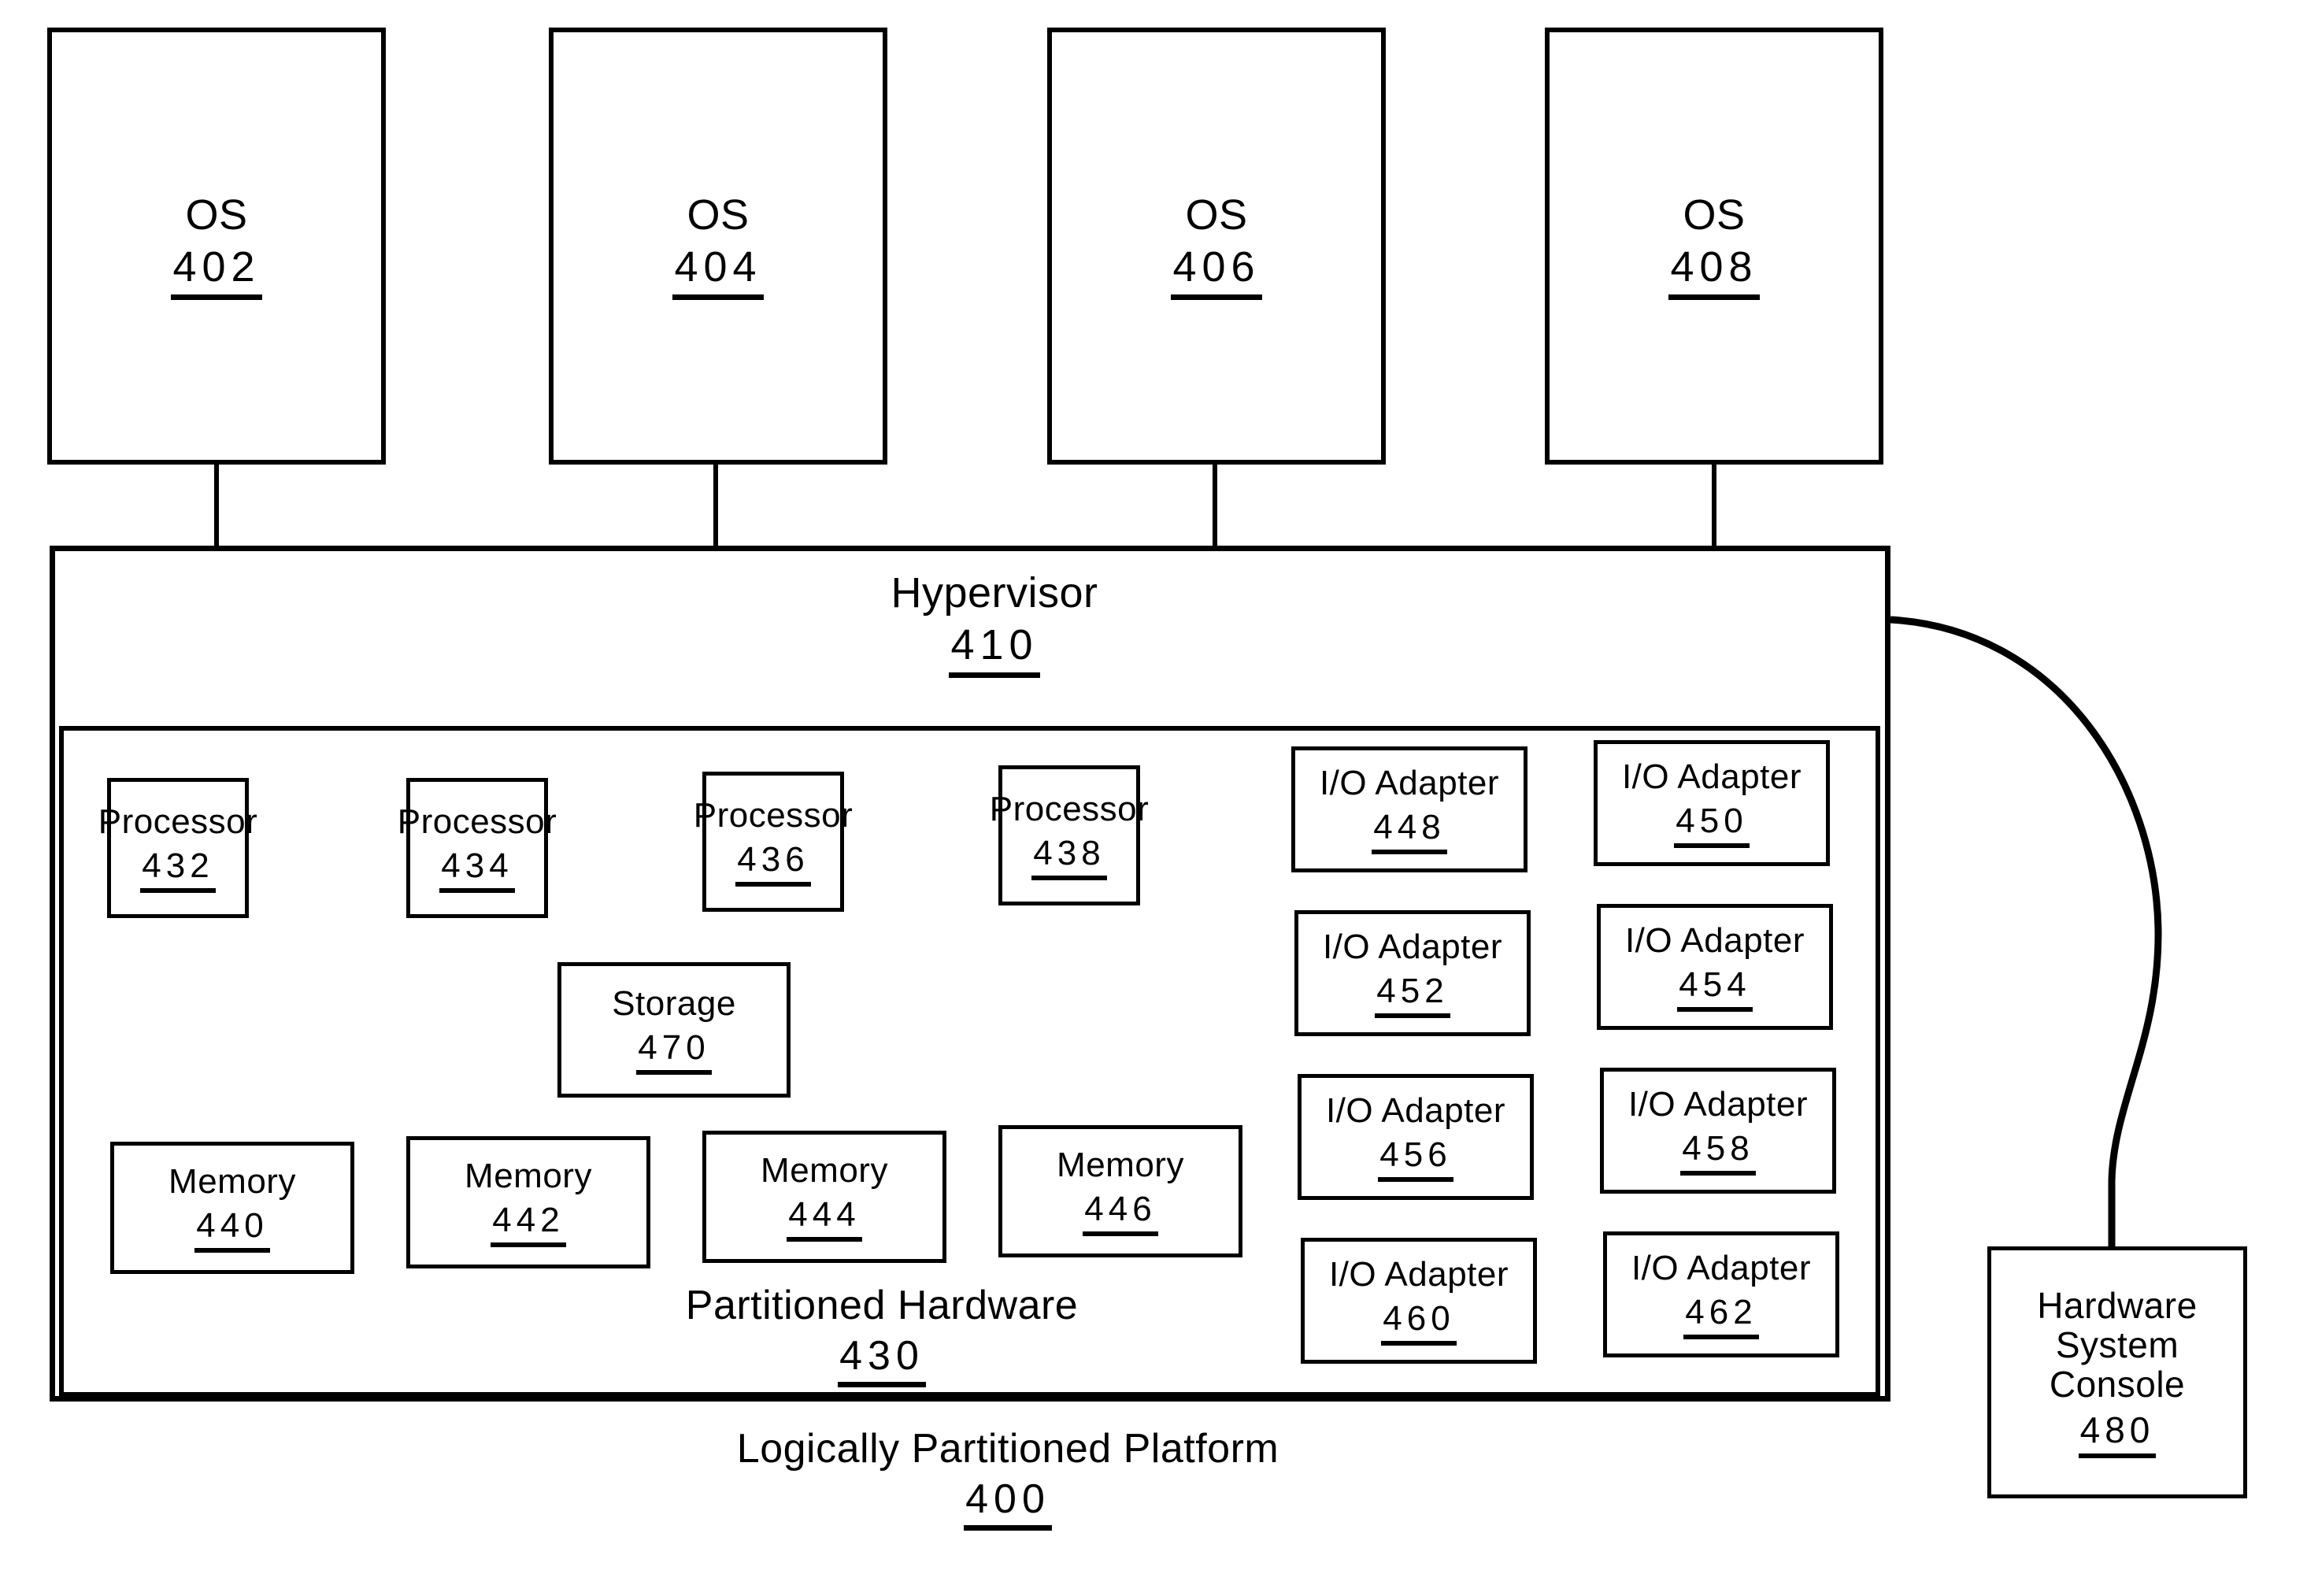  What do you see at coordinates (1718, 1152) in the screenshot?
I see `io-adapter-box-458-ref: 458` at bounding box center [1718, 1152].